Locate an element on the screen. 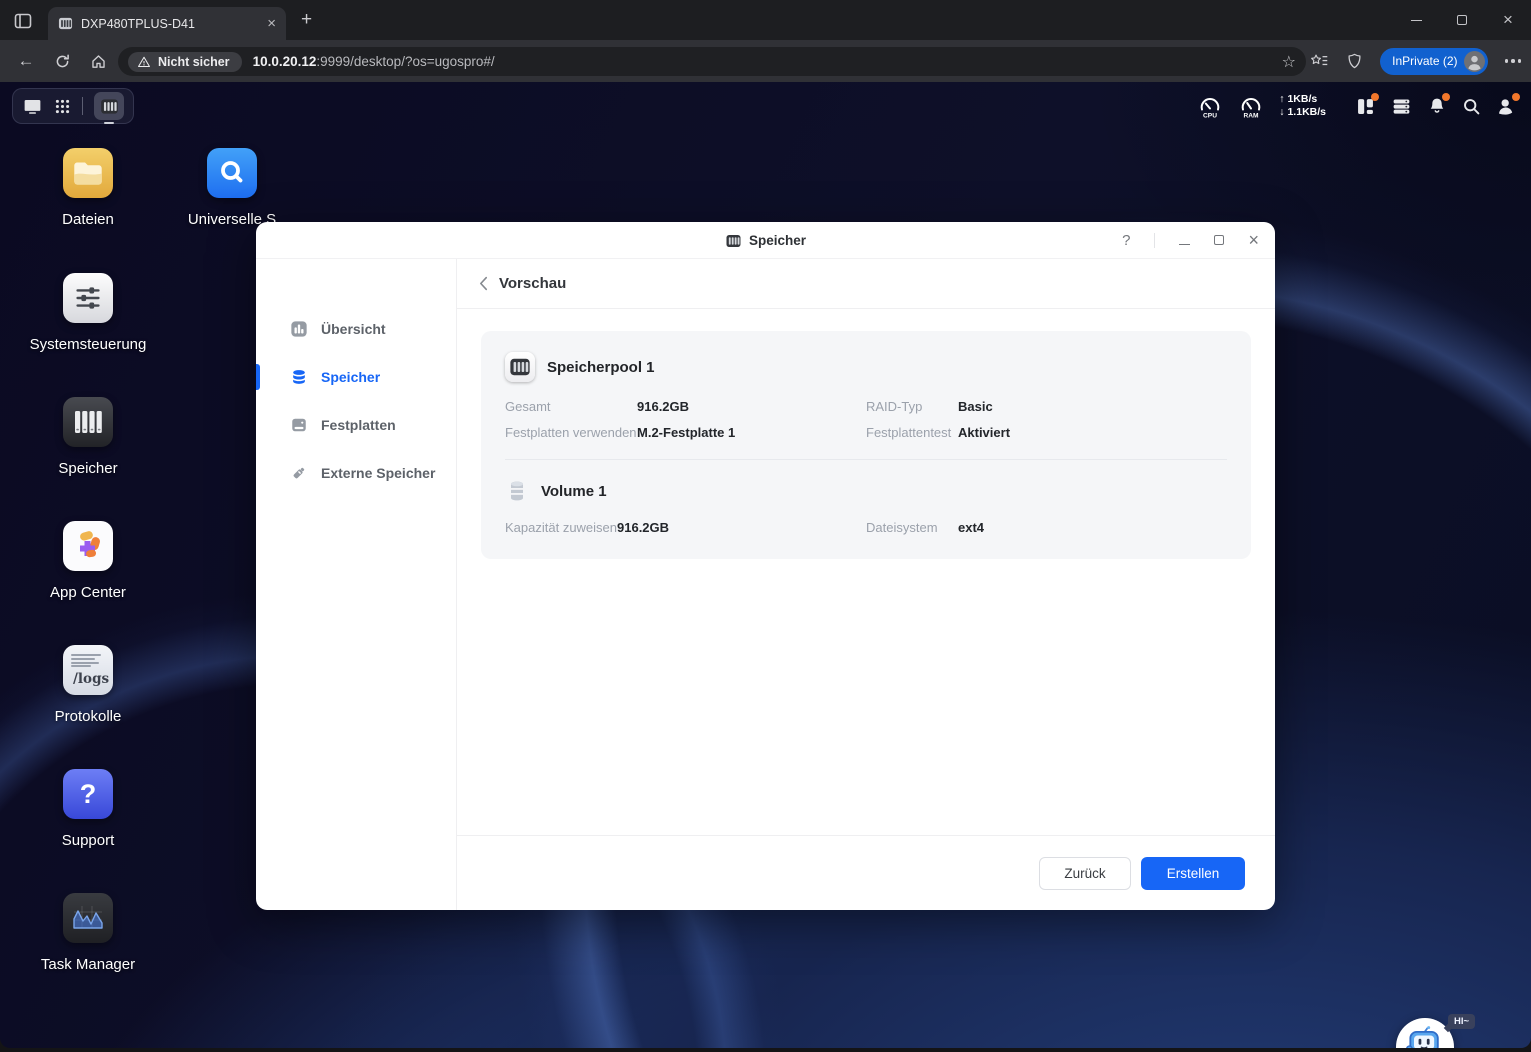 Image resolution: width=1531 pixels, height=1052 pixels. browser-minimize-button is located at coordinates (1416, 20).